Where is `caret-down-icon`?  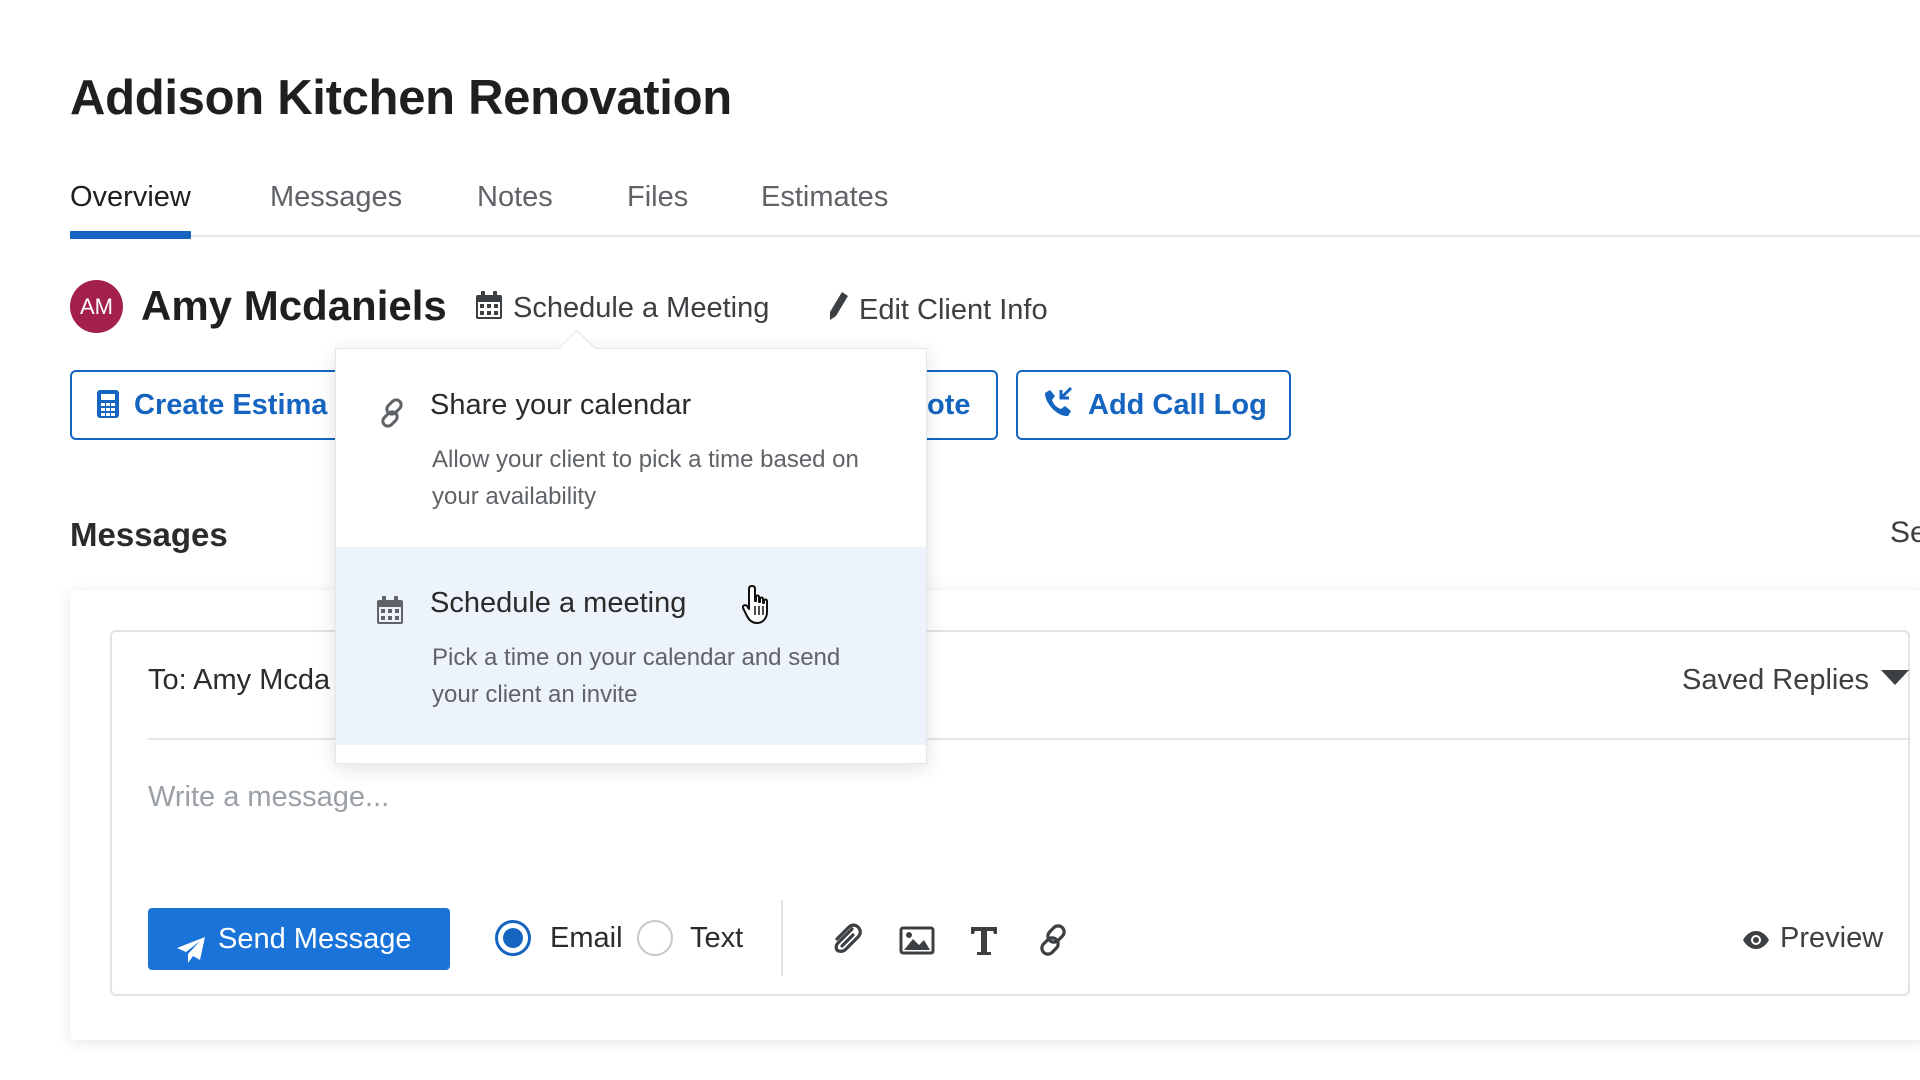
caret-down-icon is located at coordinates (1895, 677).